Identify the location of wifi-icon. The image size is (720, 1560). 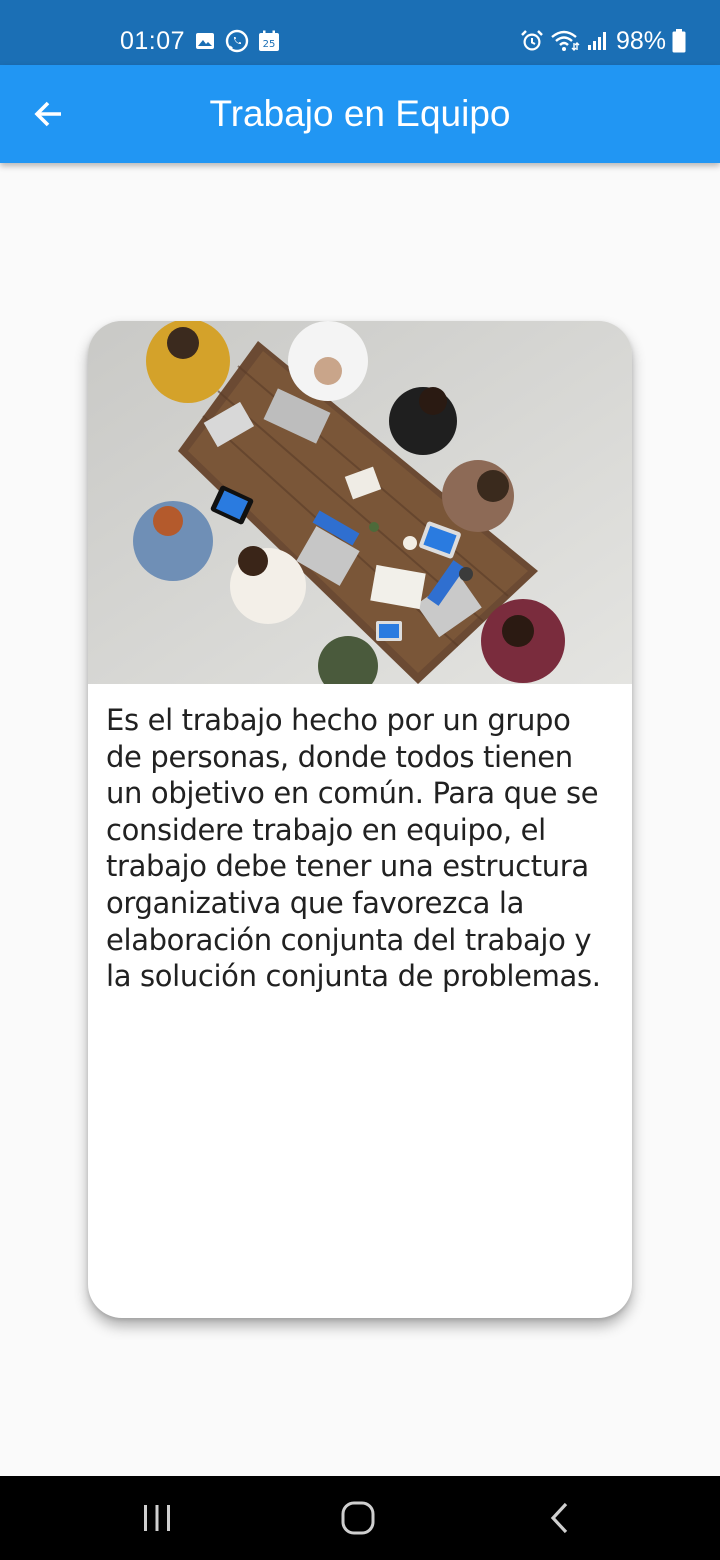
(565, 41).